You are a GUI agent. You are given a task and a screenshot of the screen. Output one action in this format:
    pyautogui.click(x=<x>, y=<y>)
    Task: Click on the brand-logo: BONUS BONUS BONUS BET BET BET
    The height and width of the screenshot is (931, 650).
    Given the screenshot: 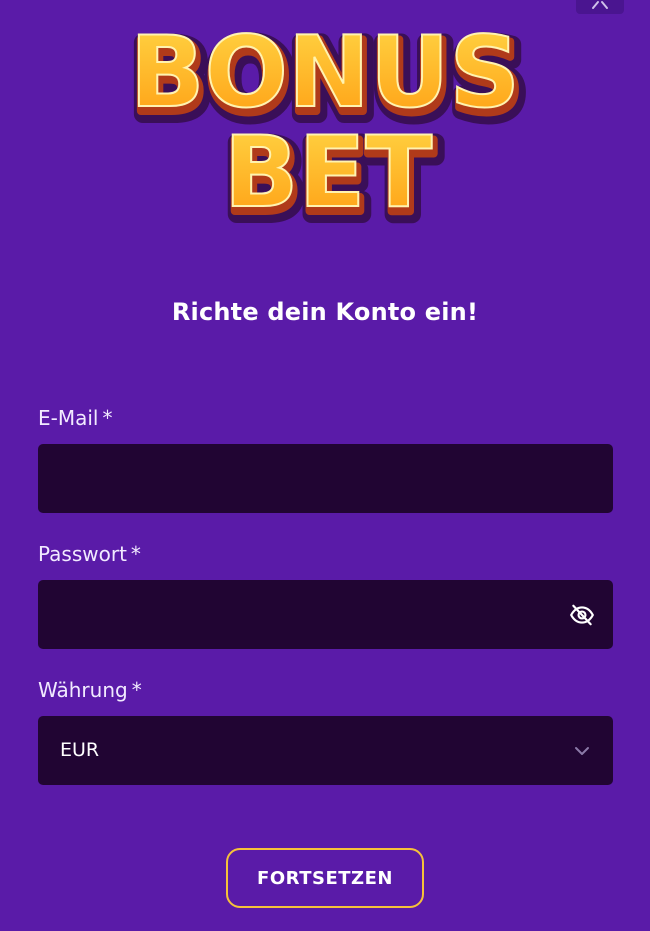 What is the action you would take?
    pyautogui.click(x=329, y=124)
    